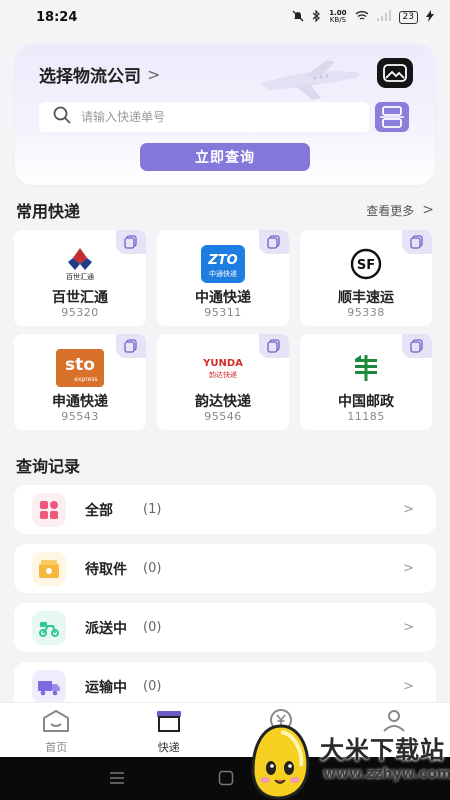  Describe the element at coordinates (366, 416) in the screenshot. I see `courier-phone: 11185` at that location.